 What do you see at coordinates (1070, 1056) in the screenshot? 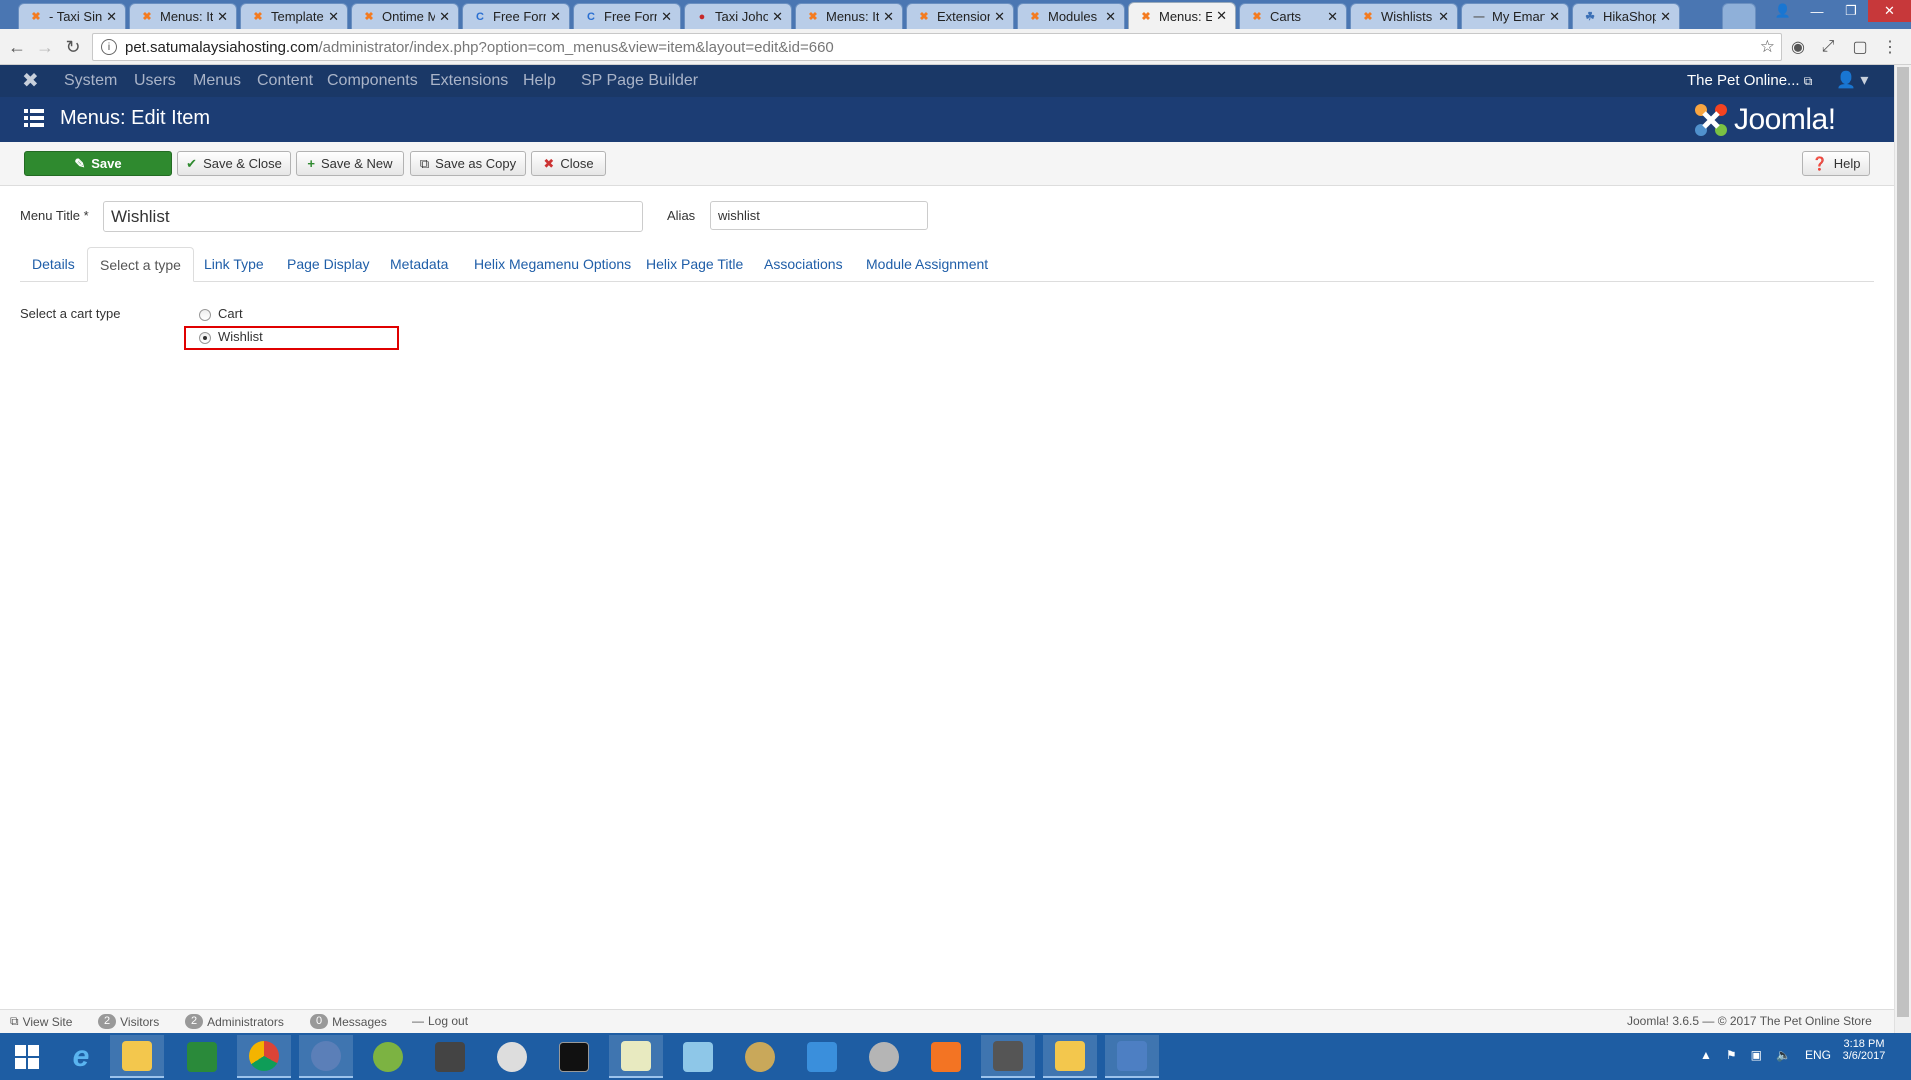
I see `folder-icon` at bounding box center [1070, 1056].